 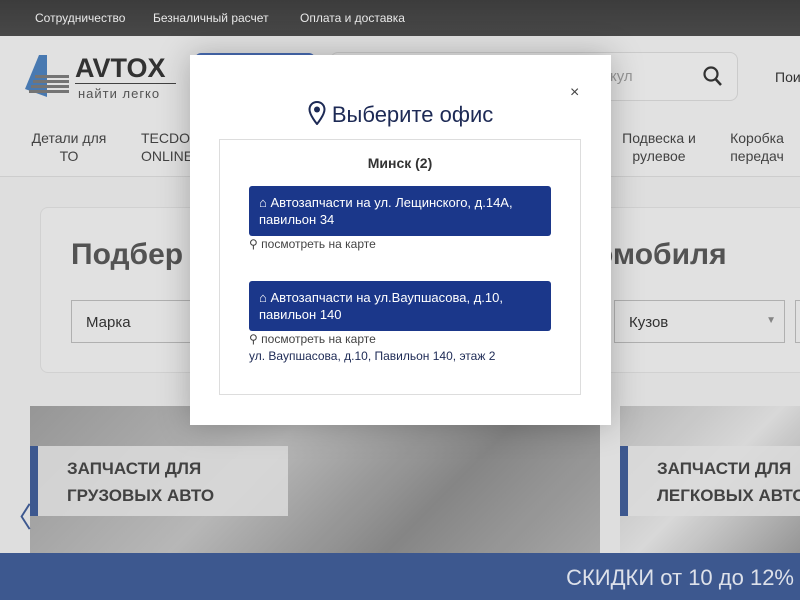 I want to click on city-heading: Минск (2), so click(x=400, y=163).